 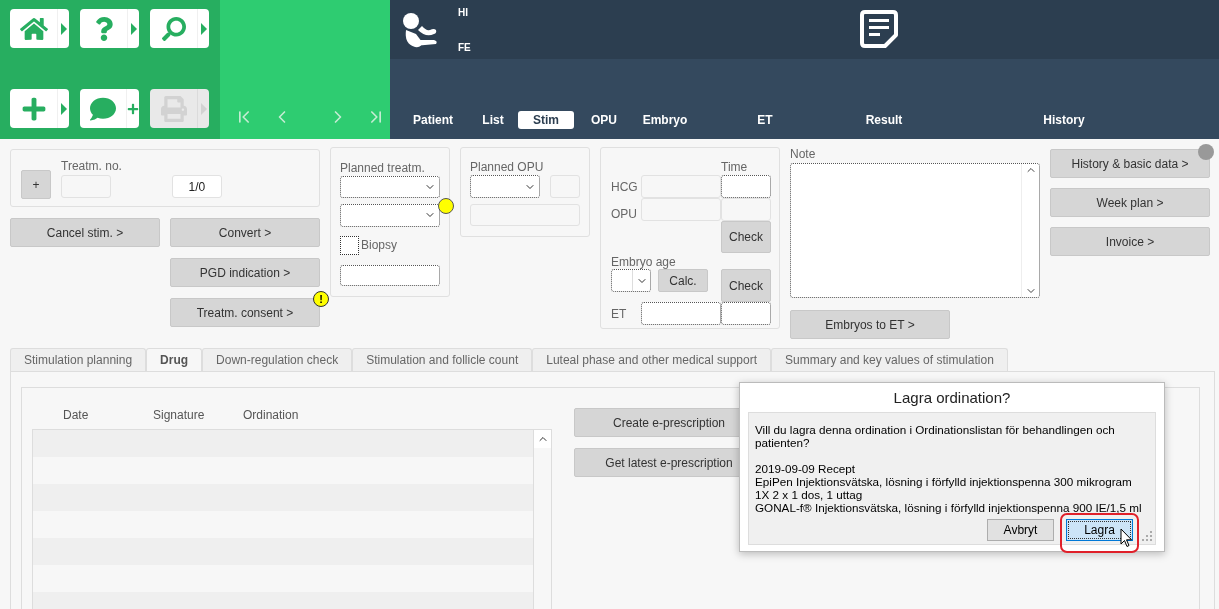 I want to click on text-field, so click(x=390, y=275).